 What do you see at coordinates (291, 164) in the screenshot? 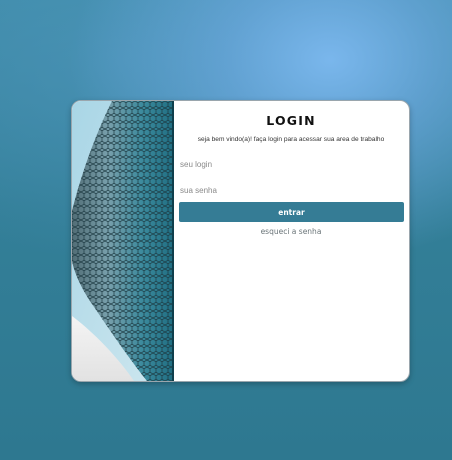
I see `login-input` at bounding box center [291, 164].